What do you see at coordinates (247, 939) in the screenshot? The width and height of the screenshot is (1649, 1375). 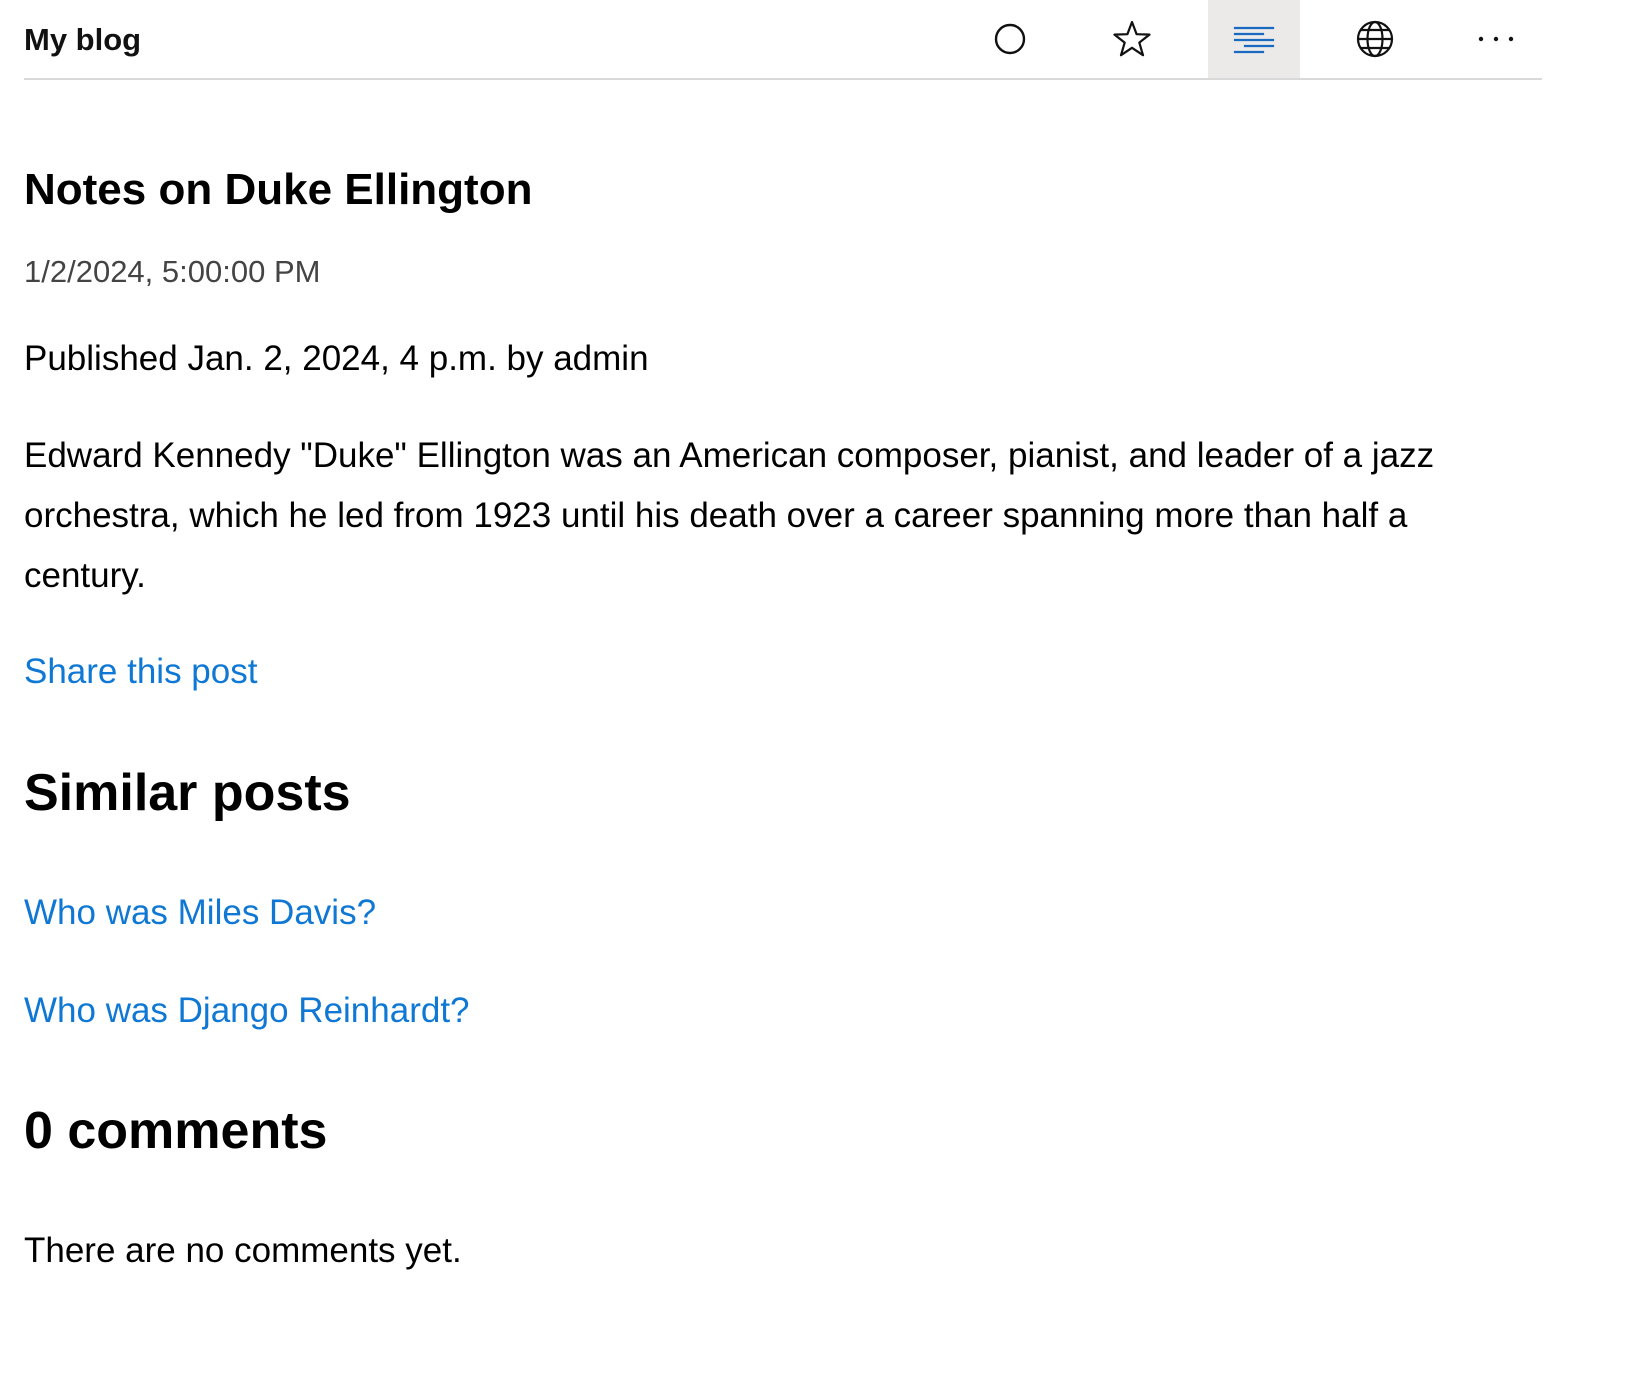 I see `list-item: Who was Miles Davis?` at bounding box center [247, 939].